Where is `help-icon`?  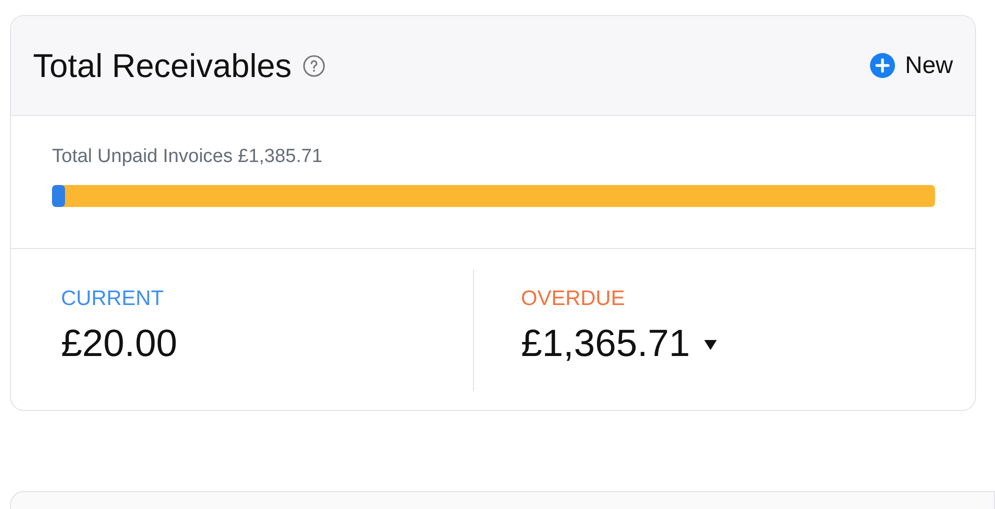 help-icon is located at coordinates (314, 66).